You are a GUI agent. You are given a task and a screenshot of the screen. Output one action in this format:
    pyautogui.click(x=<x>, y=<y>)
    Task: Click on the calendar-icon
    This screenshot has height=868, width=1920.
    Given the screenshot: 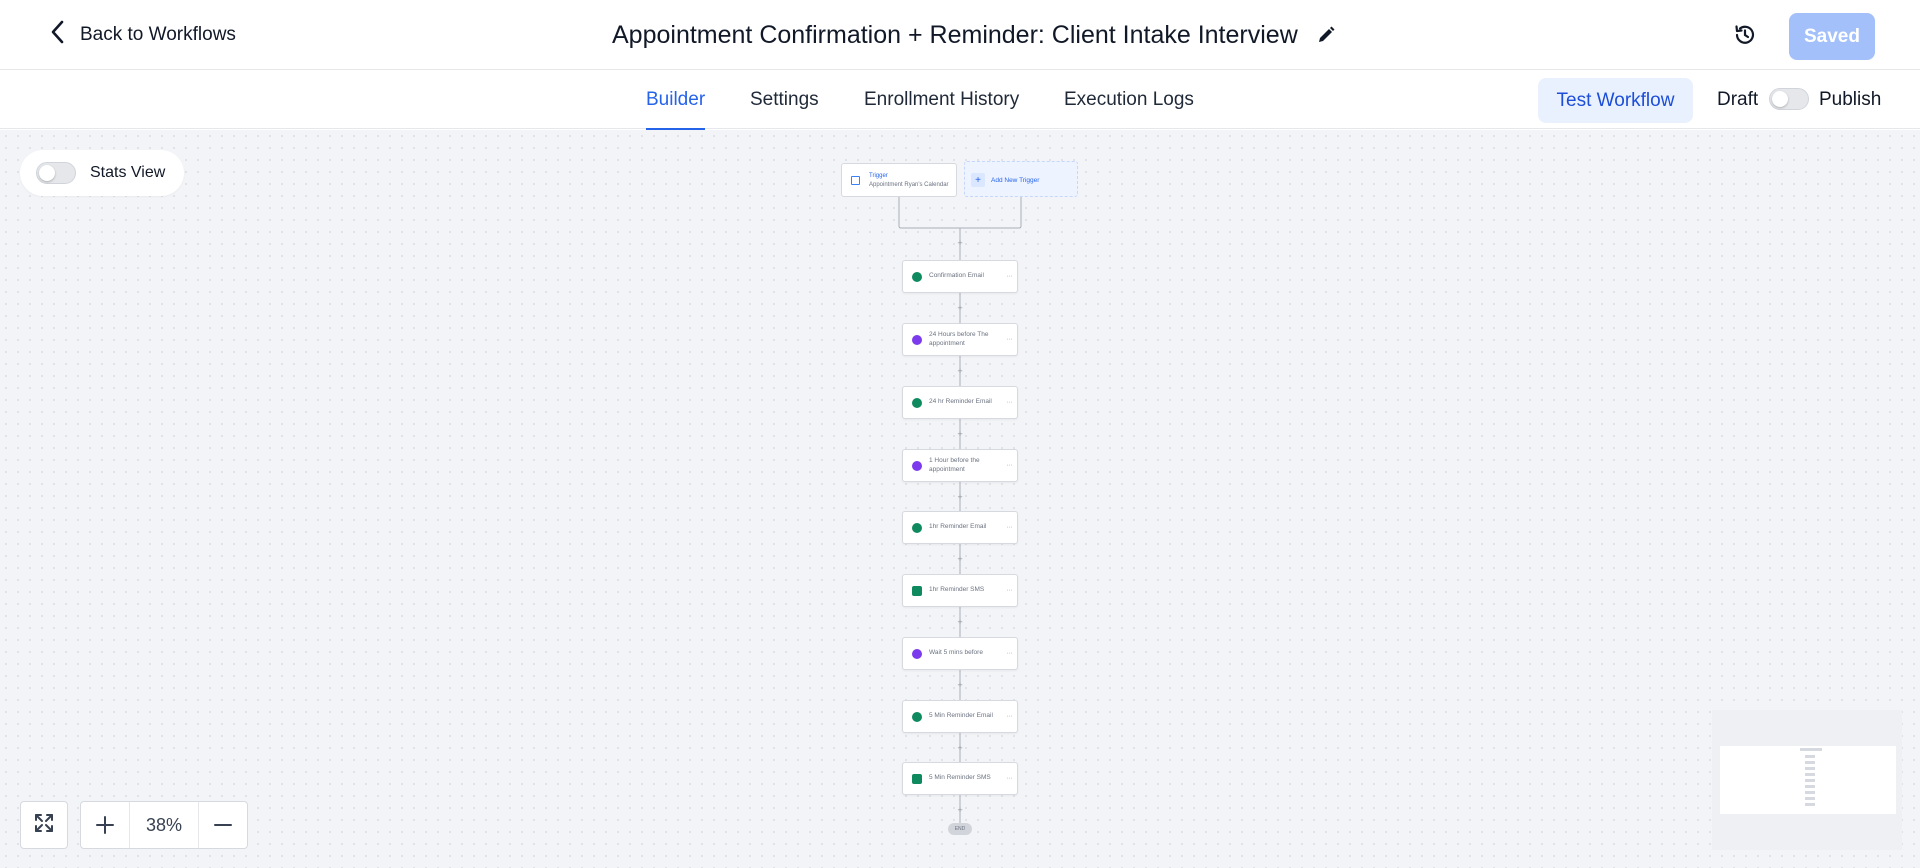 What is the action you would take?
    pyautogui.click(x=855, y=180)
    